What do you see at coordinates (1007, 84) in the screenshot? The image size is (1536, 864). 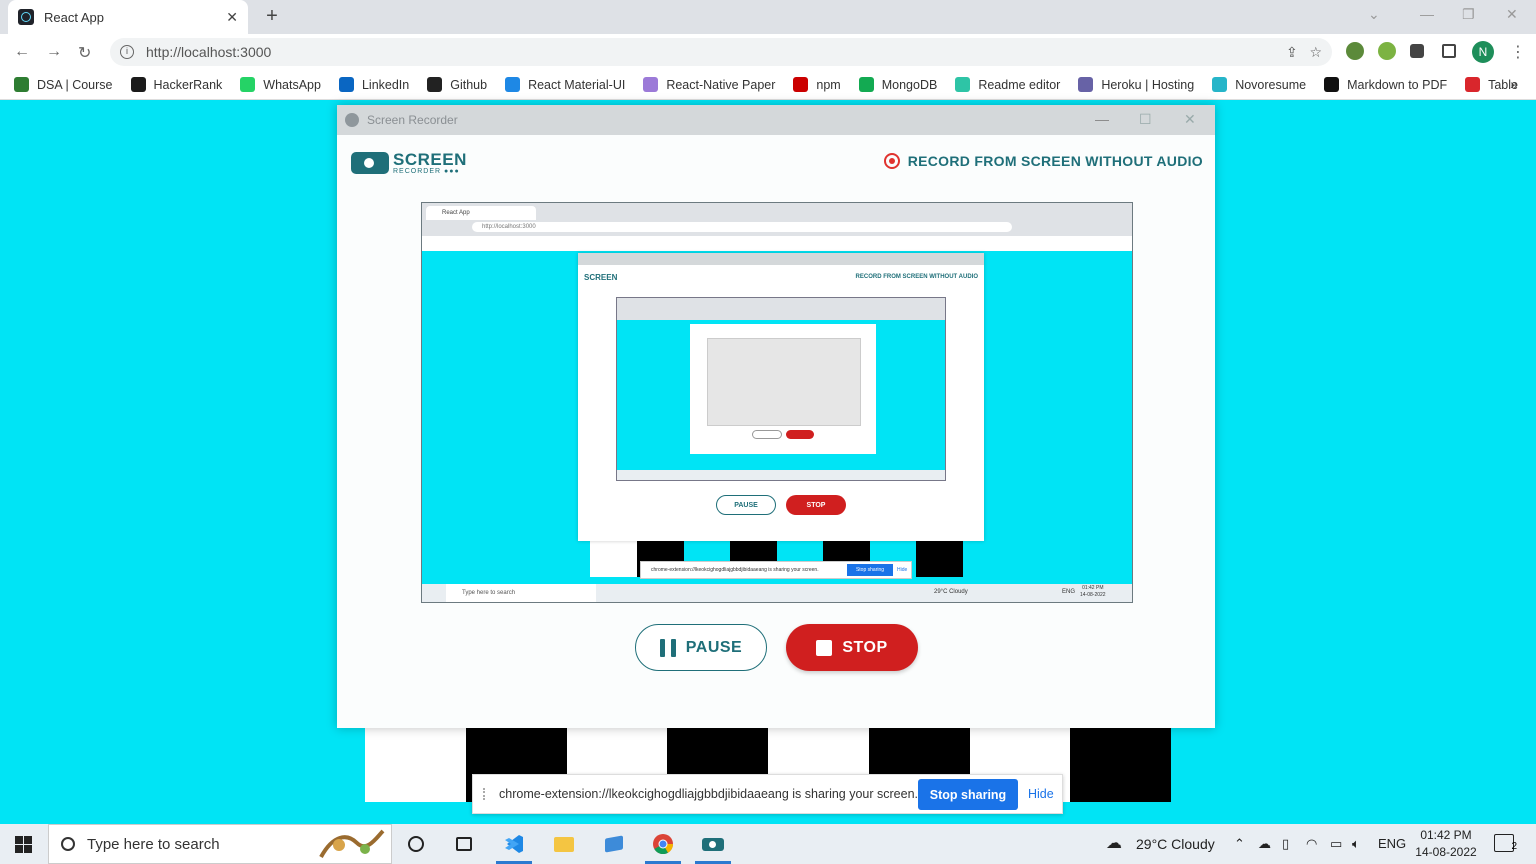 I see `bookmark-item: Readme editor` at bounding box center [1007, 84].